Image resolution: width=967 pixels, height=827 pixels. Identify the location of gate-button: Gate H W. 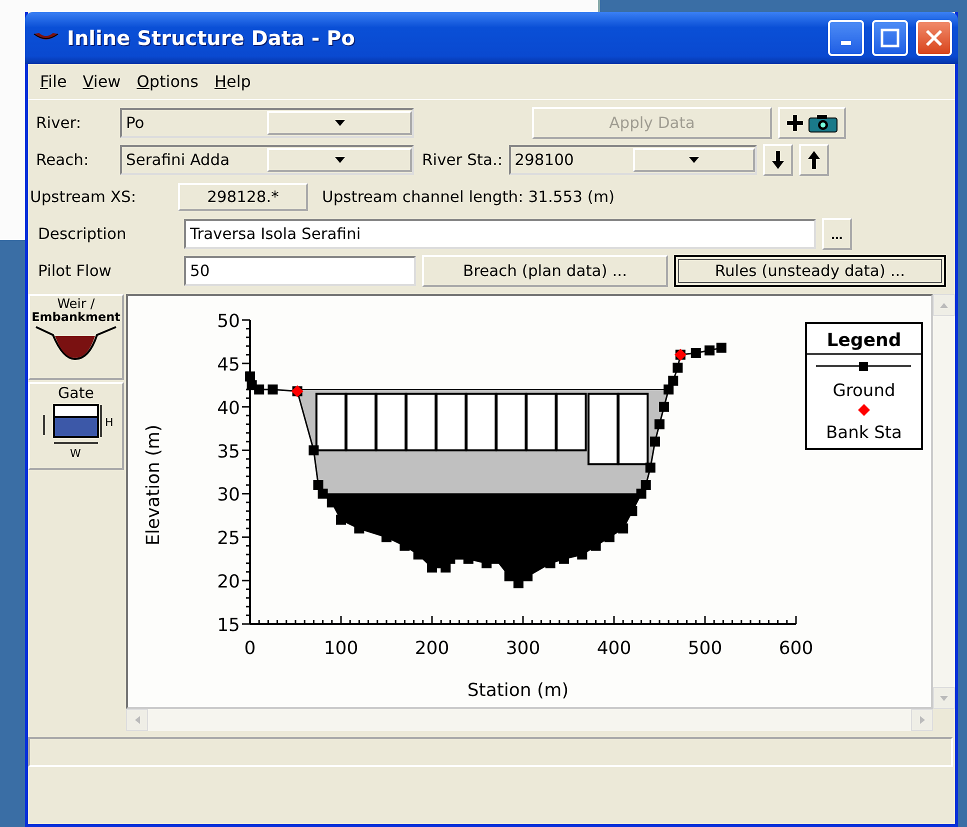
(76, 426).